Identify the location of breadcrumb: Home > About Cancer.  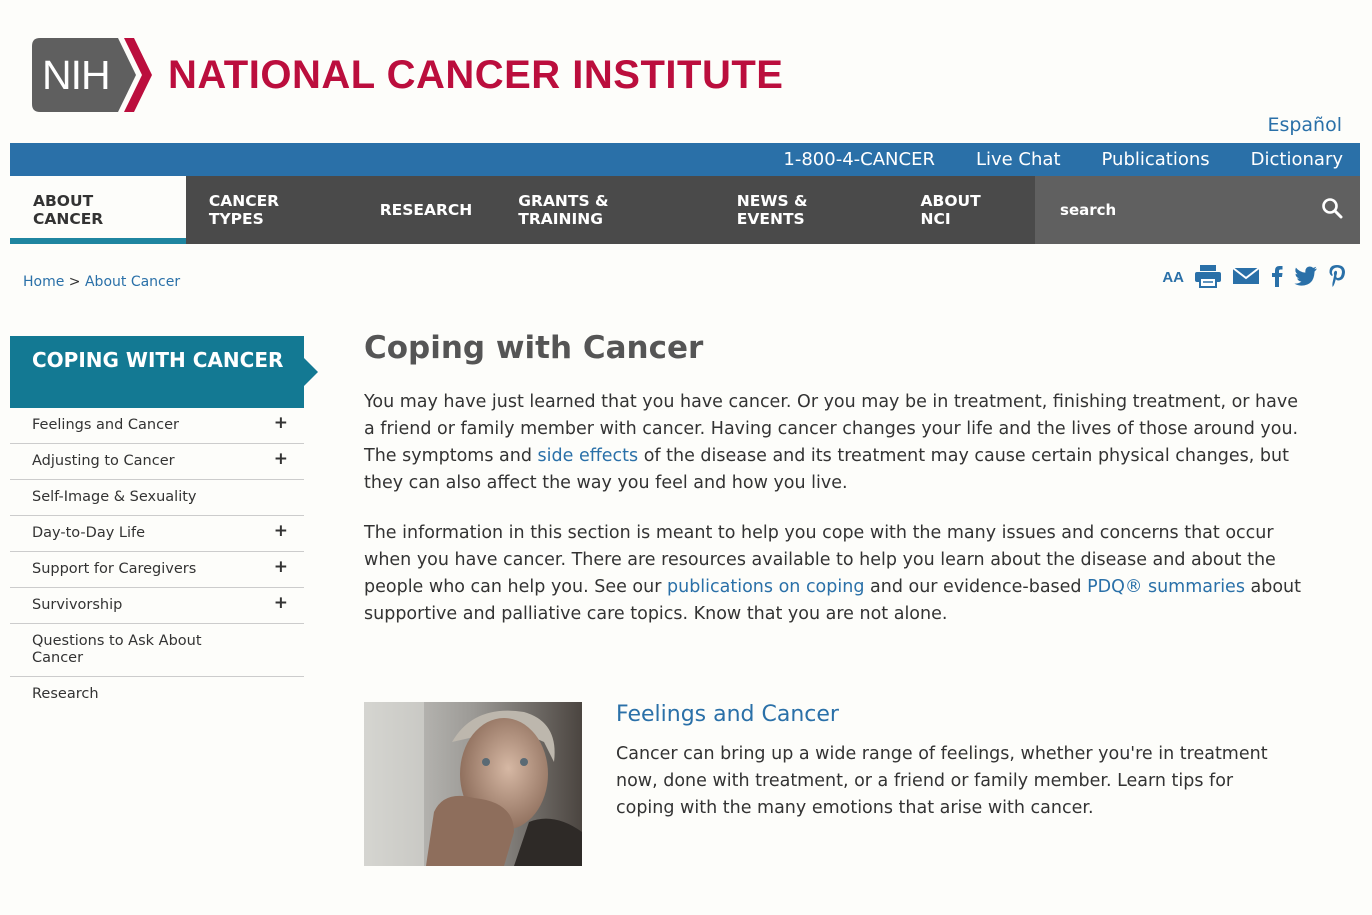
(101, 282).